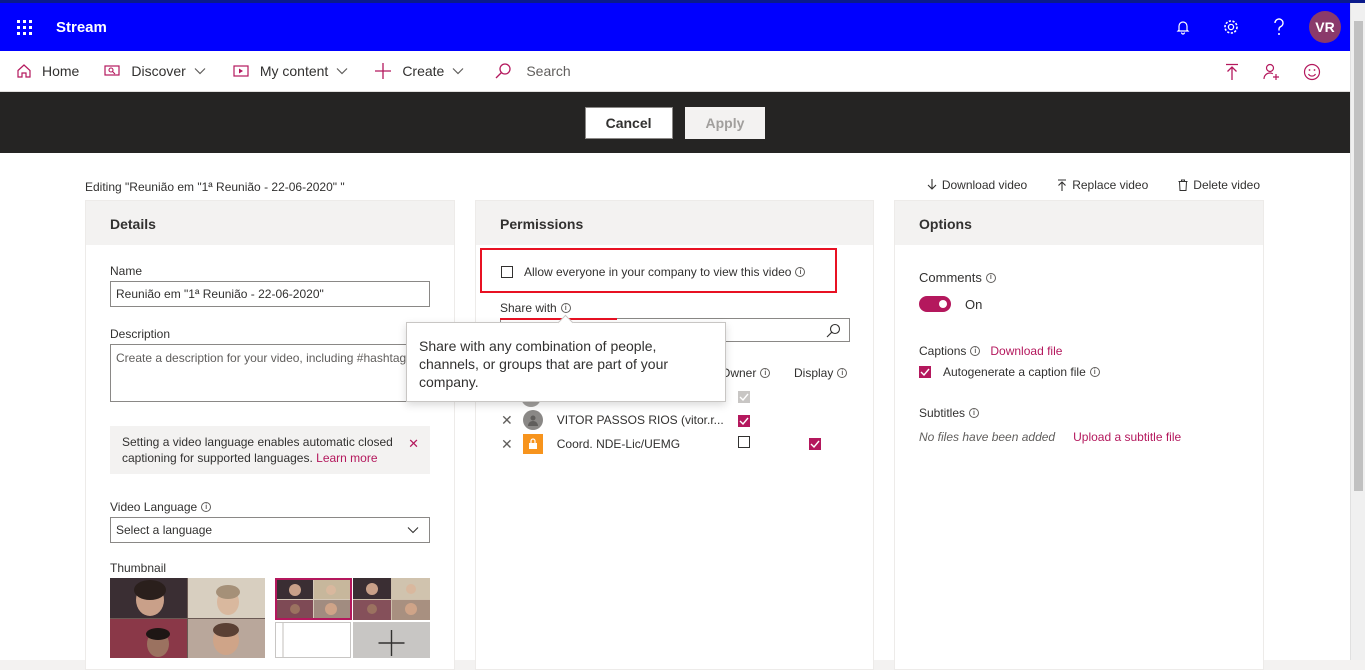 The width and height of the screenshot is (1365, 670). What do you see at coordinates (987, 437) in the screenshot?
I see `no-files-text: No files have been added` at bounding box center [987, 437].